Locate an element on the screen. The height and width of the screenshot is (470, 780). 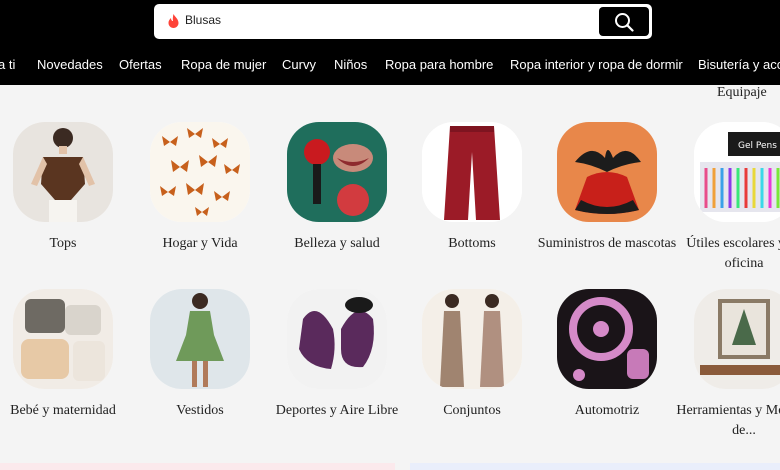
category-tile-bebe: Bebé y maternidad is located at coordinates (66, 355).